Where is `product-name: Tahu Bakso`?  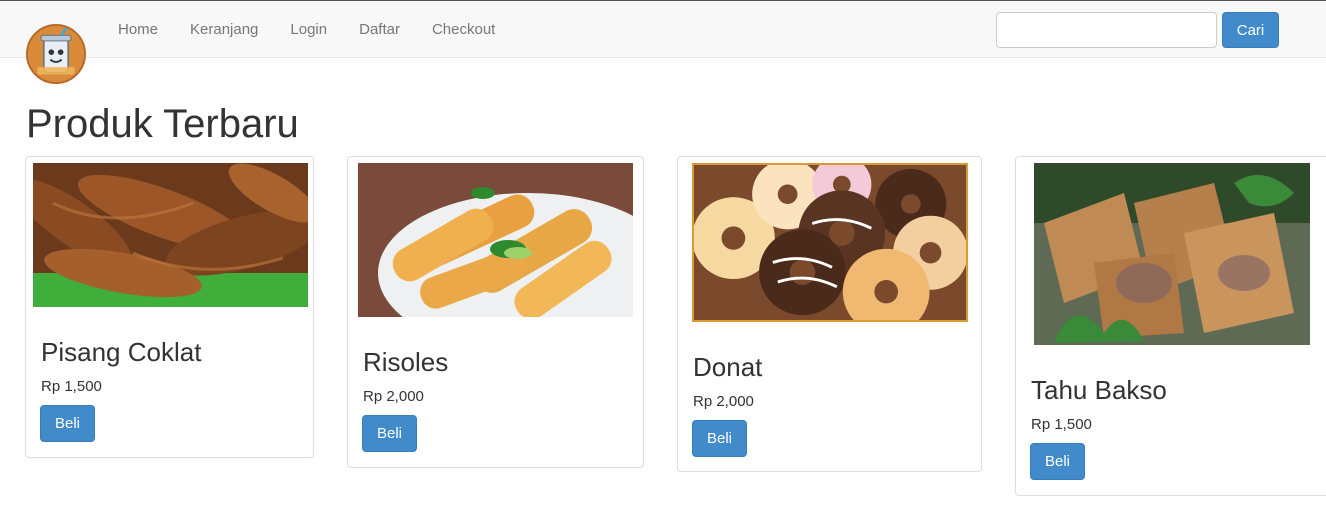 product-name: Tahu Bakso is located at coordinates (1099, 390).